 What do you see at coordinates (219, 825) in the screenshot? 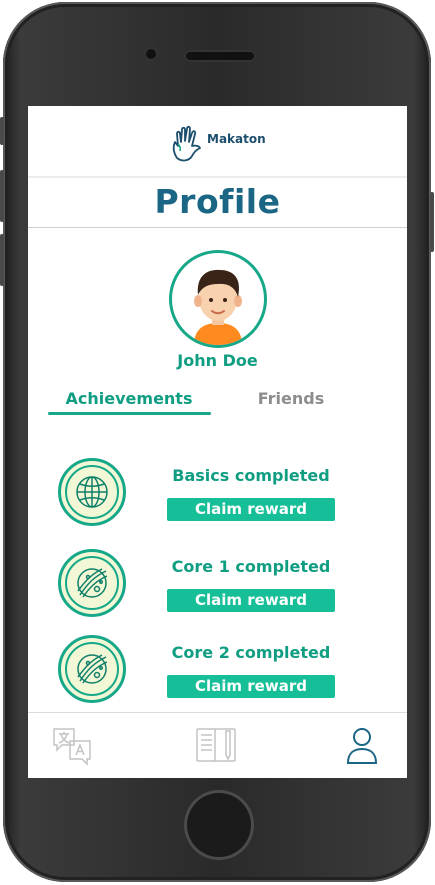
I see `home-button` at bounding box center [219, 825].